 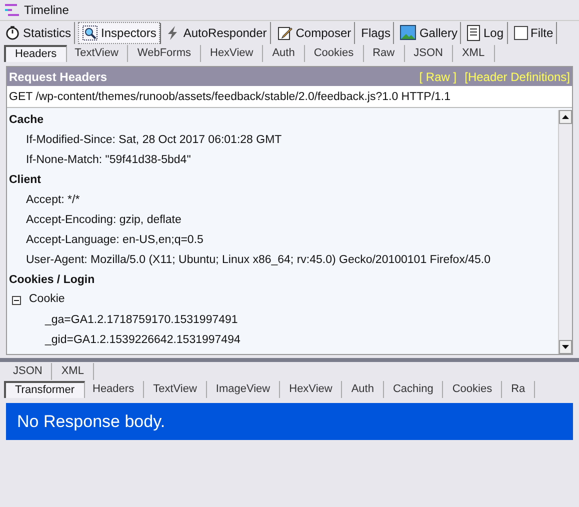 What do you see at coordinates (47, 300) in the screenshot?
I see `cookie-label: Cookie` at bounding box center [47, 300].